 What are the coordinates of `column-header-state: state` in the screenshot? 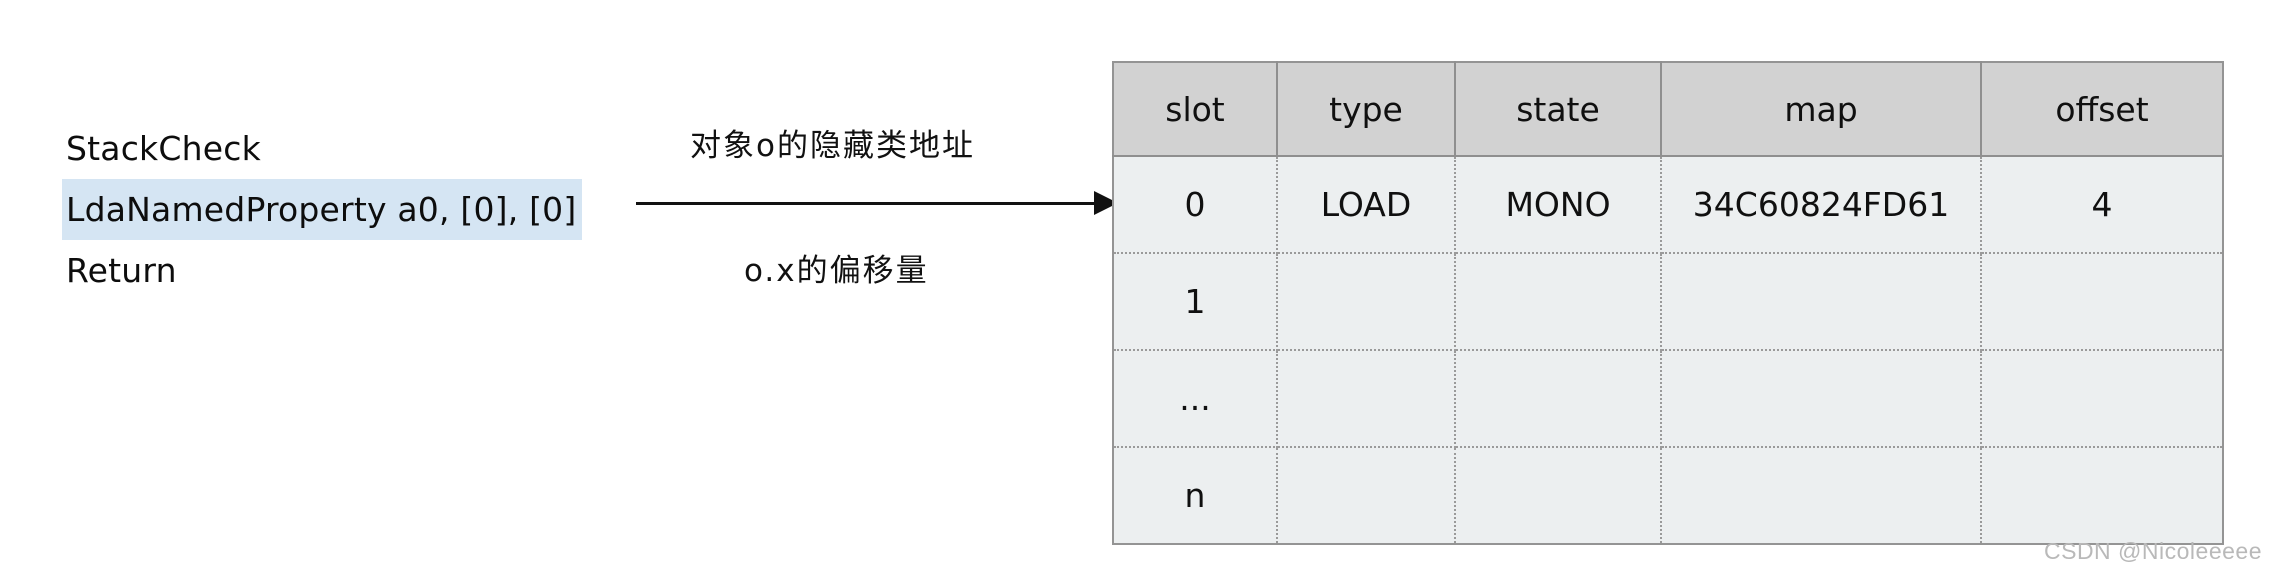 It's located at (1558, 109).